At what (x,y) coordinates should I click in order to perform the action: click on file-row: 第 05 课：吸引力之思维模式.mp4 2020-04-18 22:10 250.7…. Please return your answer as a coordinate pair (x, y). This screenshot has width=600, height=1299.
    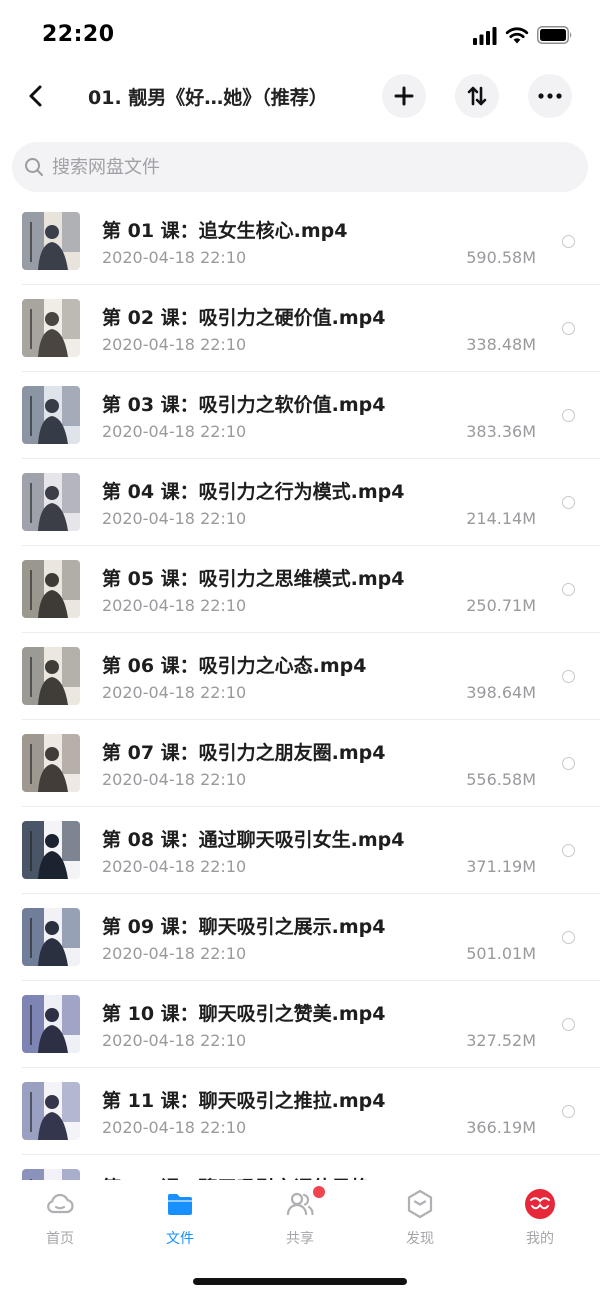
    Looking at the image, I should click on (300, 589).